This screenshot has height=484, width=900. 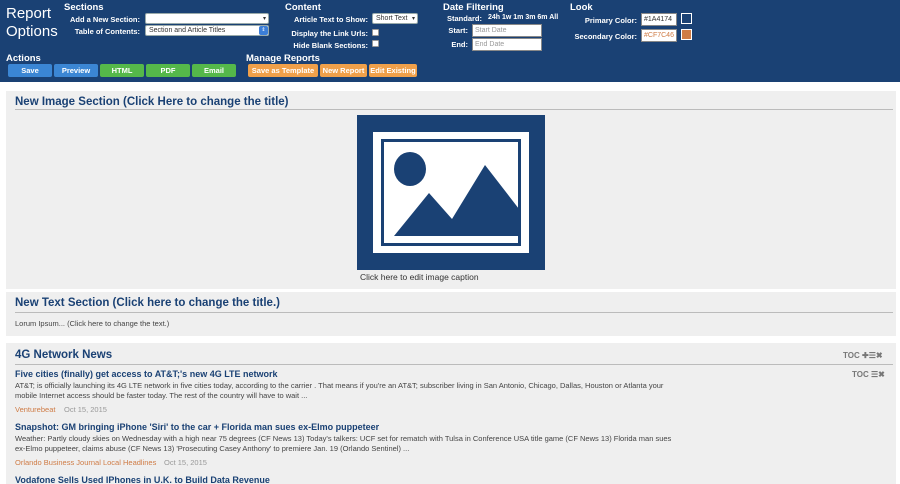 I want to click on primary-color-label: Primary Color:, so click(x=610, y=20).